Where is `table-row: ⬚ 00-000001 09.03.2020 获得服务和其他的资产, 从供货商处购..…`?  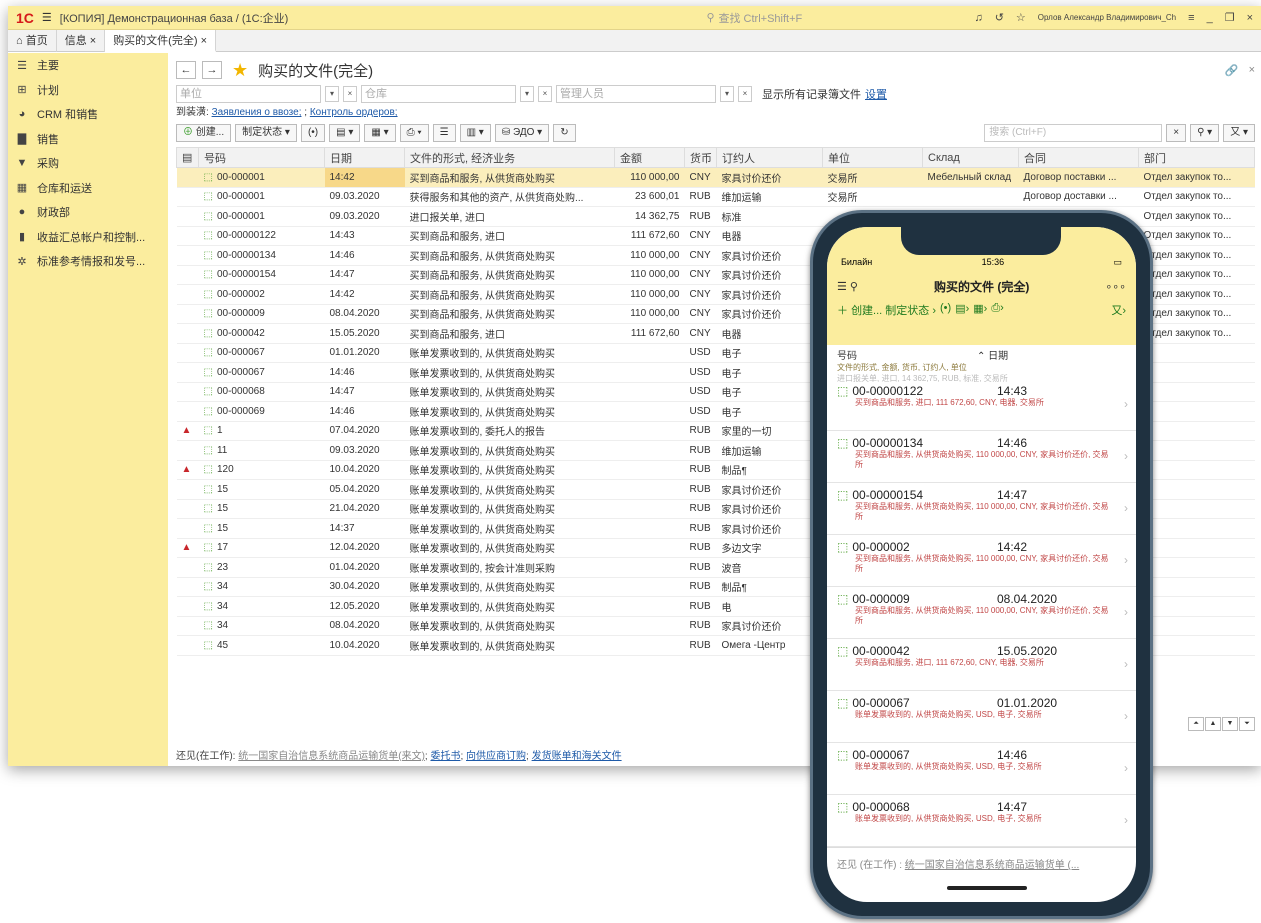
table-row: ⬚ 00-000001 09.03.2020 获得服务和其他的资产, 从供货商处购..… is located at coordinates (715, 197).